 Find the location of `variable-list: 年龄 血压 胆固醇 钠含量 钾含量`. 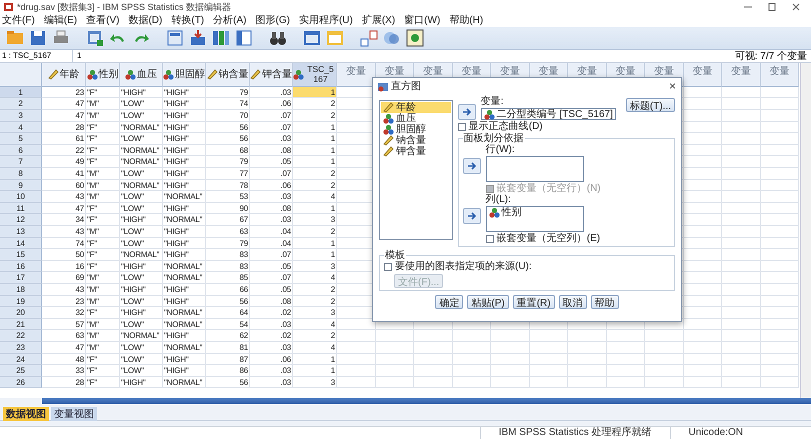

variable-list: 年龄 血压 胆固醇 钠含量 钾含量 is located at coordinates (416, 170).